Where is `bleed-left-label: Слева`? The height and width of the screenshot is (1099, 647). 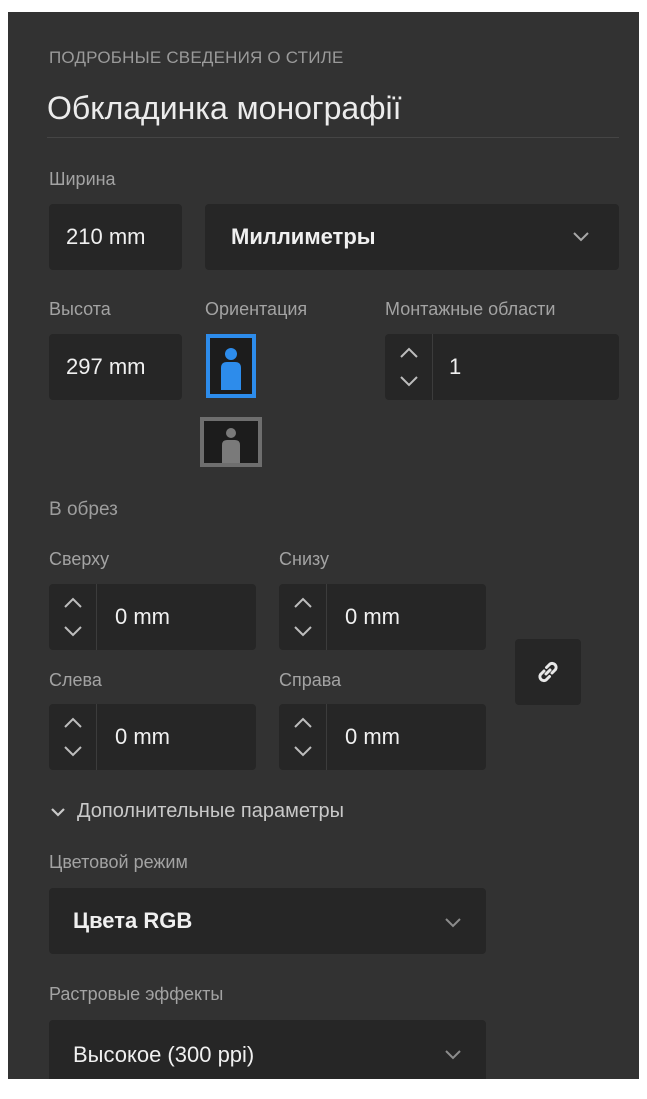 bleed-left-label: Слева is located at coordinates (75, 680).